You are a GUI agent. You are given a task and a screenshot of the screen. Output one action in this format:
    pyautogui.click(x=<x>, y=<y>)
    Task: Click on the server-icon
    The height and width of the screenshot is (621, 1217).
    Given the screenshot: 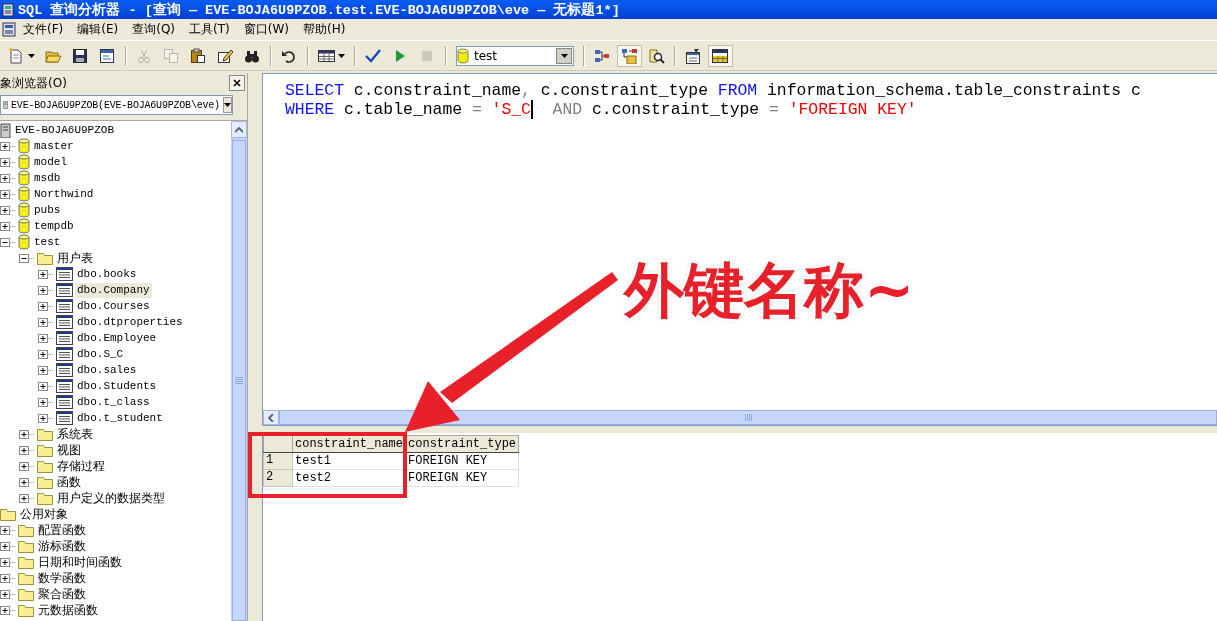 What is the action you would take?
    pyautogui.click(x=5, y=130)
    